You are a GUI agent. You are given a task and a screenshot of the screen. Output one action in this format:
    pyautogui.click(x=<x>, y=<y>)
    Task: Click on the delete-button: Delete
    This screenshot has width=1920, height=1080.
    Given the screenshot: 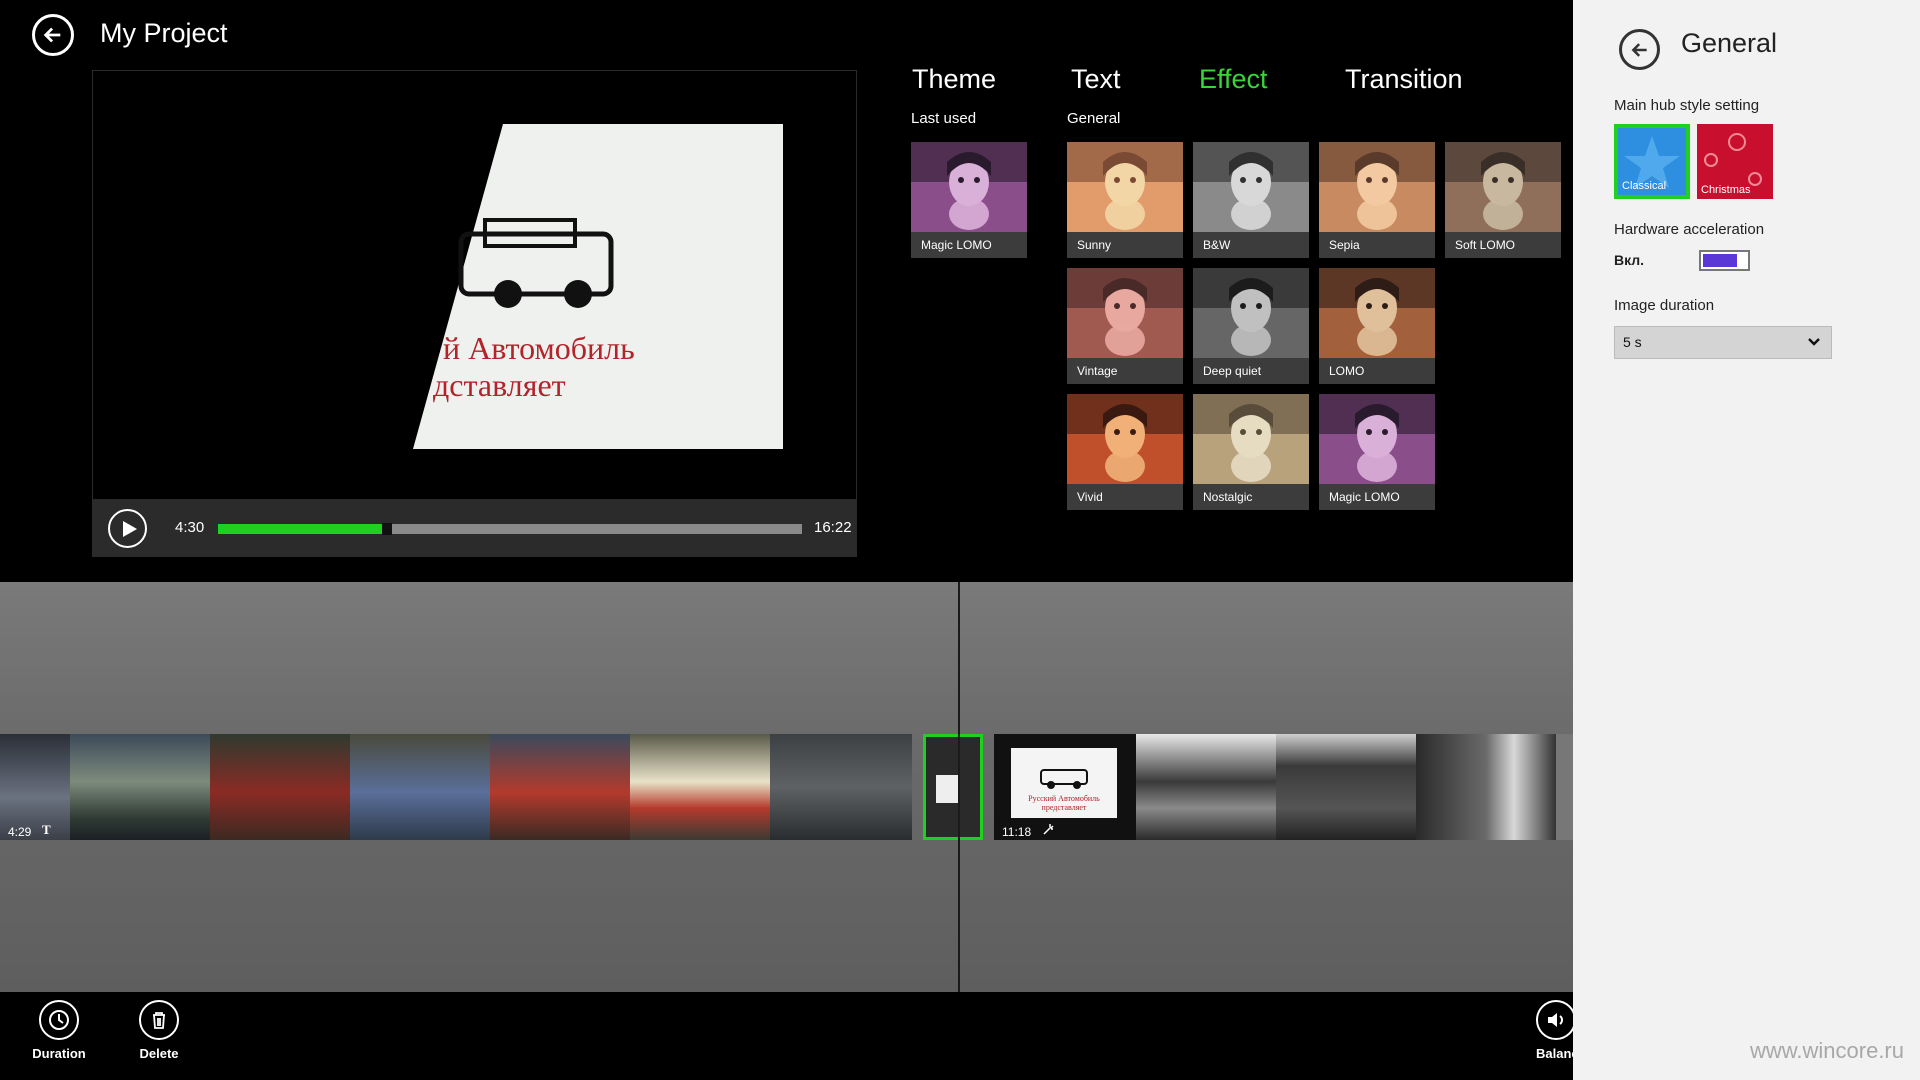 What is the action you would take?
    pyautogui.click(x=159, y=1030)
    